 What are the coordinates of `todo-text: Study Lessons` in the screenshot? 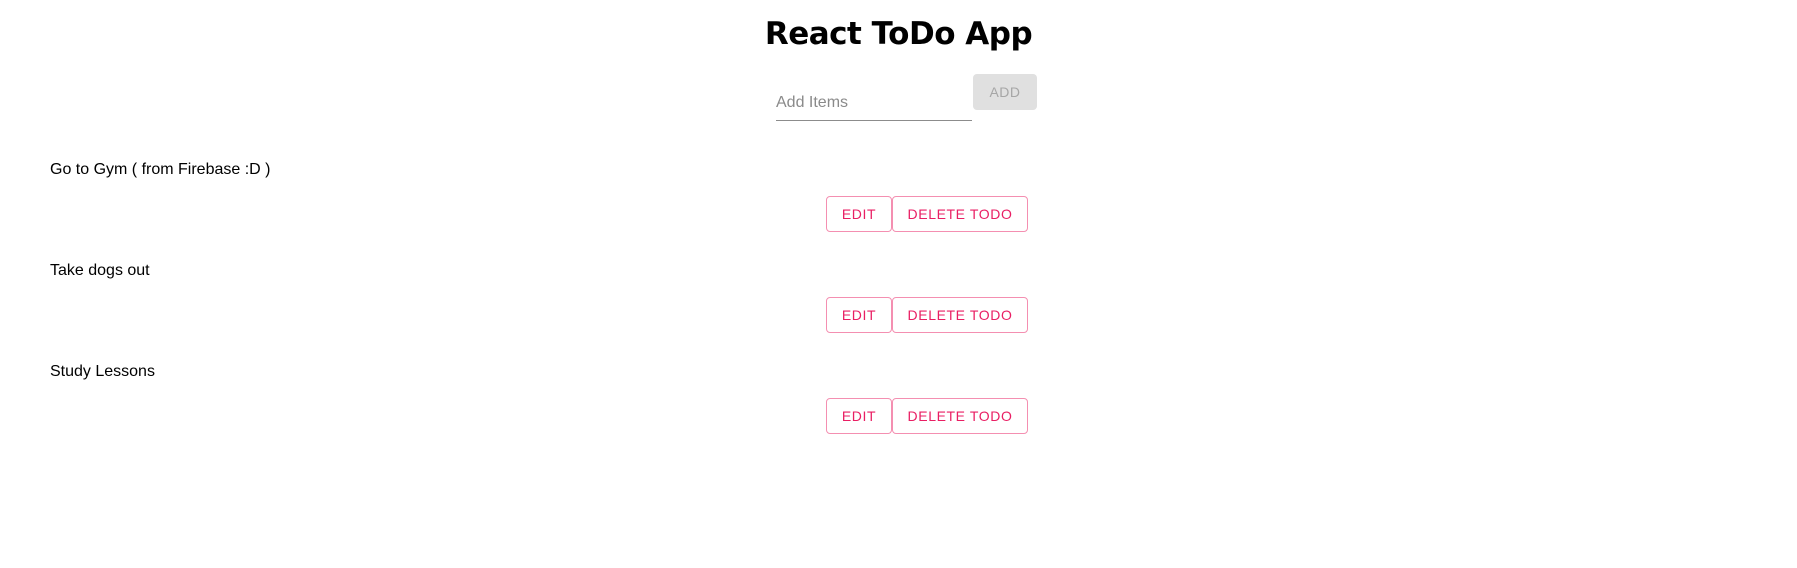 It's located at (102, 371).